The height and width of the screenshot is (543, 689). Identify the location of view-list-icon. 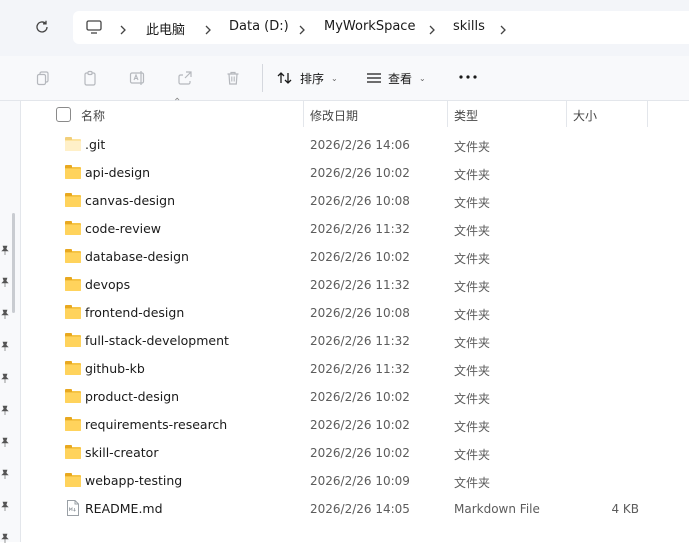
(374, 78).